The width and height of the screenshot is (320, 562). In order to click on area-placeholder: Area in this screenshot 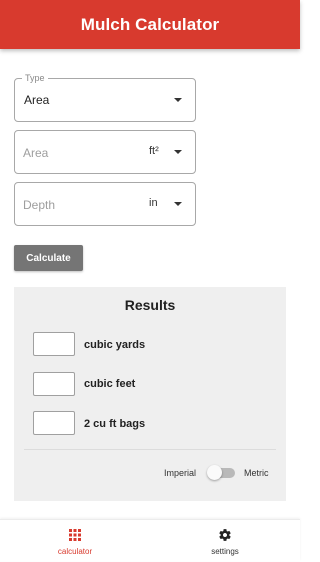, I will do `click(36, 153)`.